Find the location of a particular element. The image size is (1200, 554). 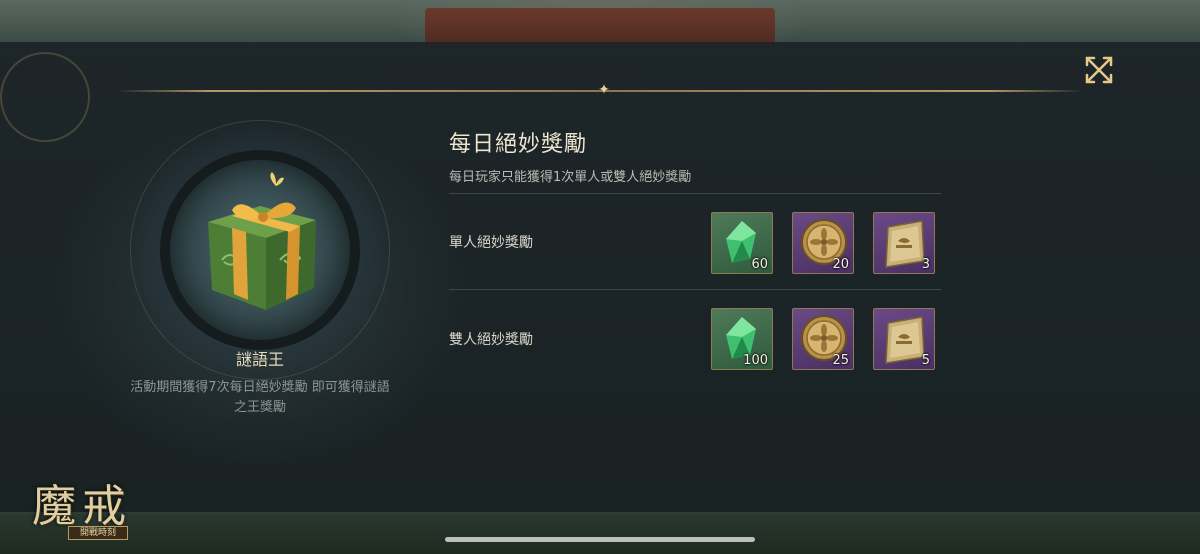

reward-quantity: 5 is located at coordinates (925, 360).